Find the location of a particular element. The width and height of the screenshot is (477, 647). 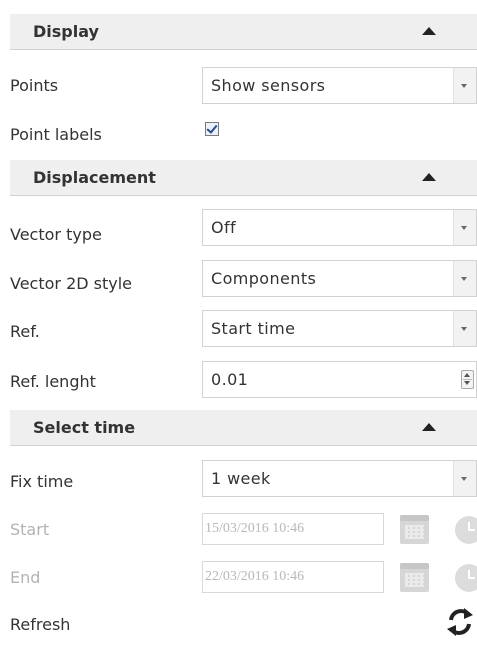

number-spinner is located at coordinates (467, 379).